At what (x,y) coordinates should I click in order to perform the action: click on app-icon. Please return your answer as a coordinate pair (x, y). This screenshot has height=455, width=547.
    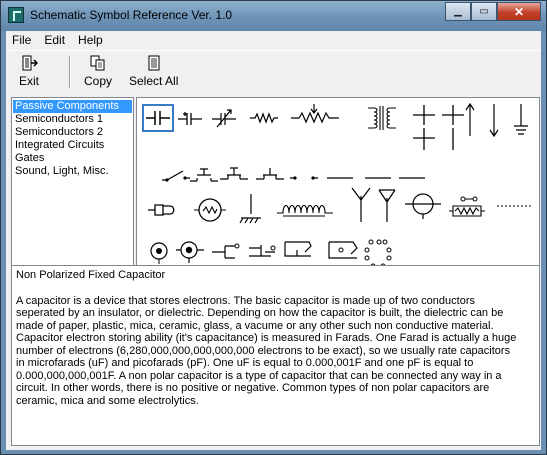
    Looking at the image, I should click on (16, 15).